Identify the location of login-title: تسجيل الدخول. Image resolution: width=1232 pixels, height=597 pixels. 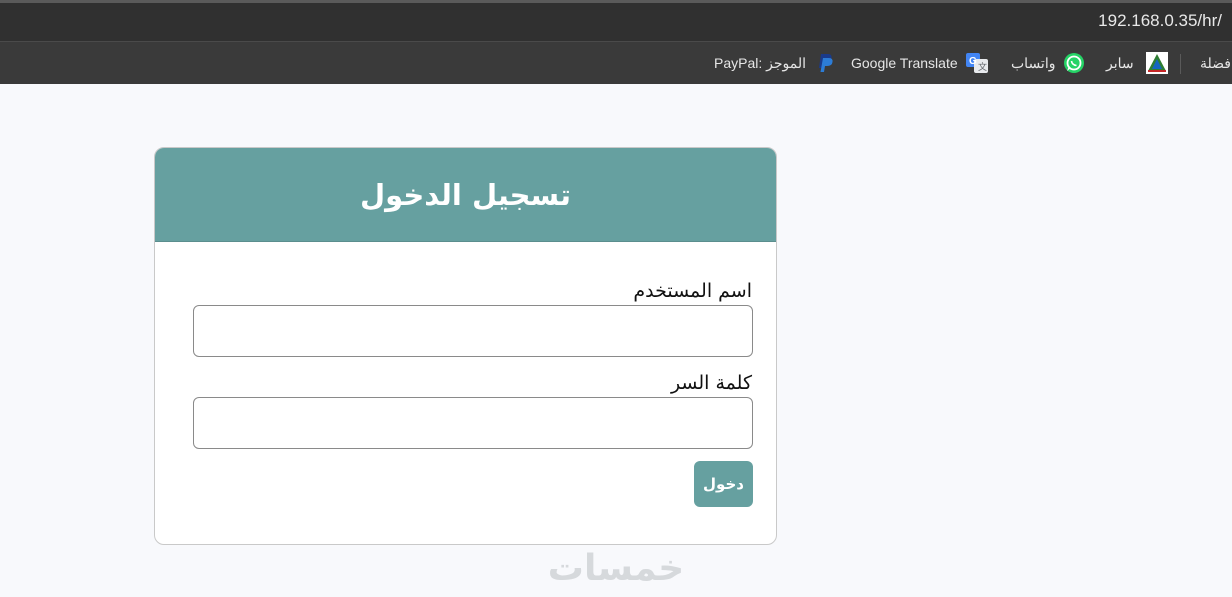
(465, 194).